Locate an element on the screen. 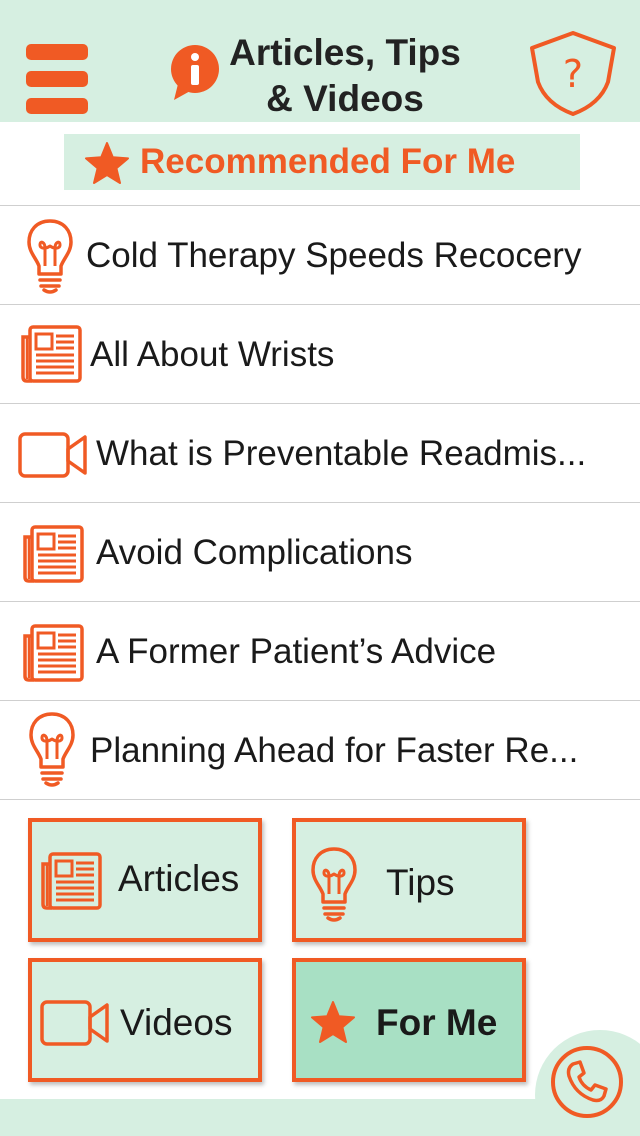 The image size is (640, 1136). list-item: Cold Therapy Speeds Recocery is located at coordinates (320, 255).